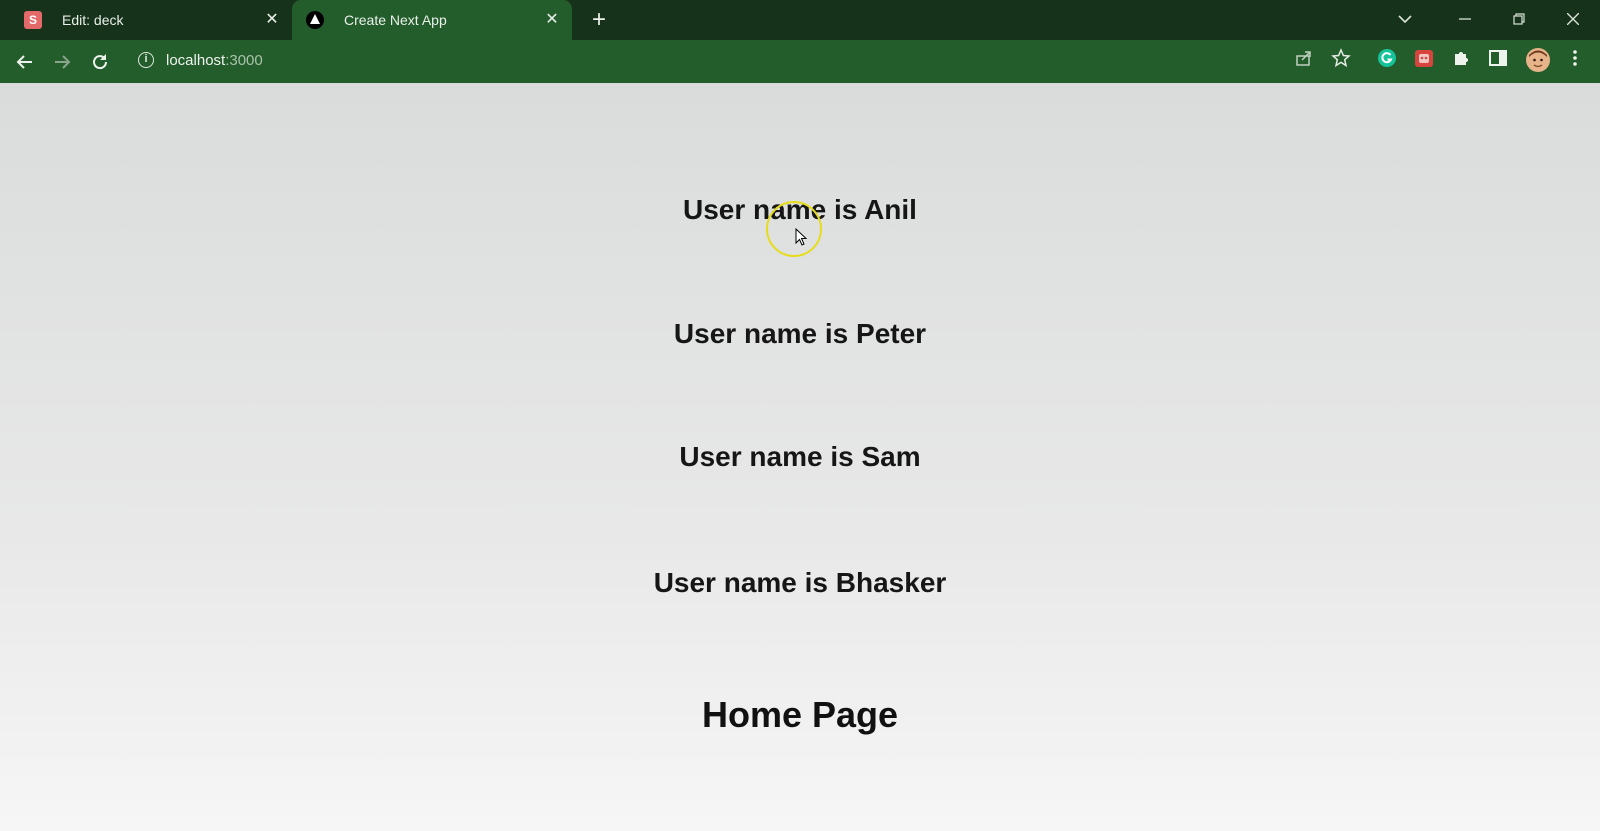 Image resolution: width=1600 pixels, height=831 pixels. I want to click on nextjs-favicon-icon, so click(315, 20).